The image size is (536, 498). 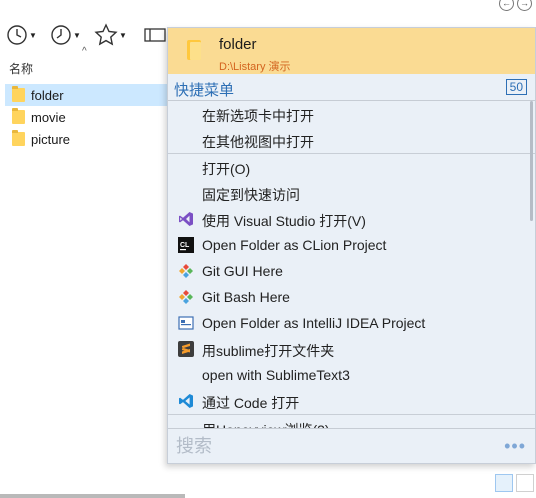 I want to click on star-icon, so click(x=106, y=34).